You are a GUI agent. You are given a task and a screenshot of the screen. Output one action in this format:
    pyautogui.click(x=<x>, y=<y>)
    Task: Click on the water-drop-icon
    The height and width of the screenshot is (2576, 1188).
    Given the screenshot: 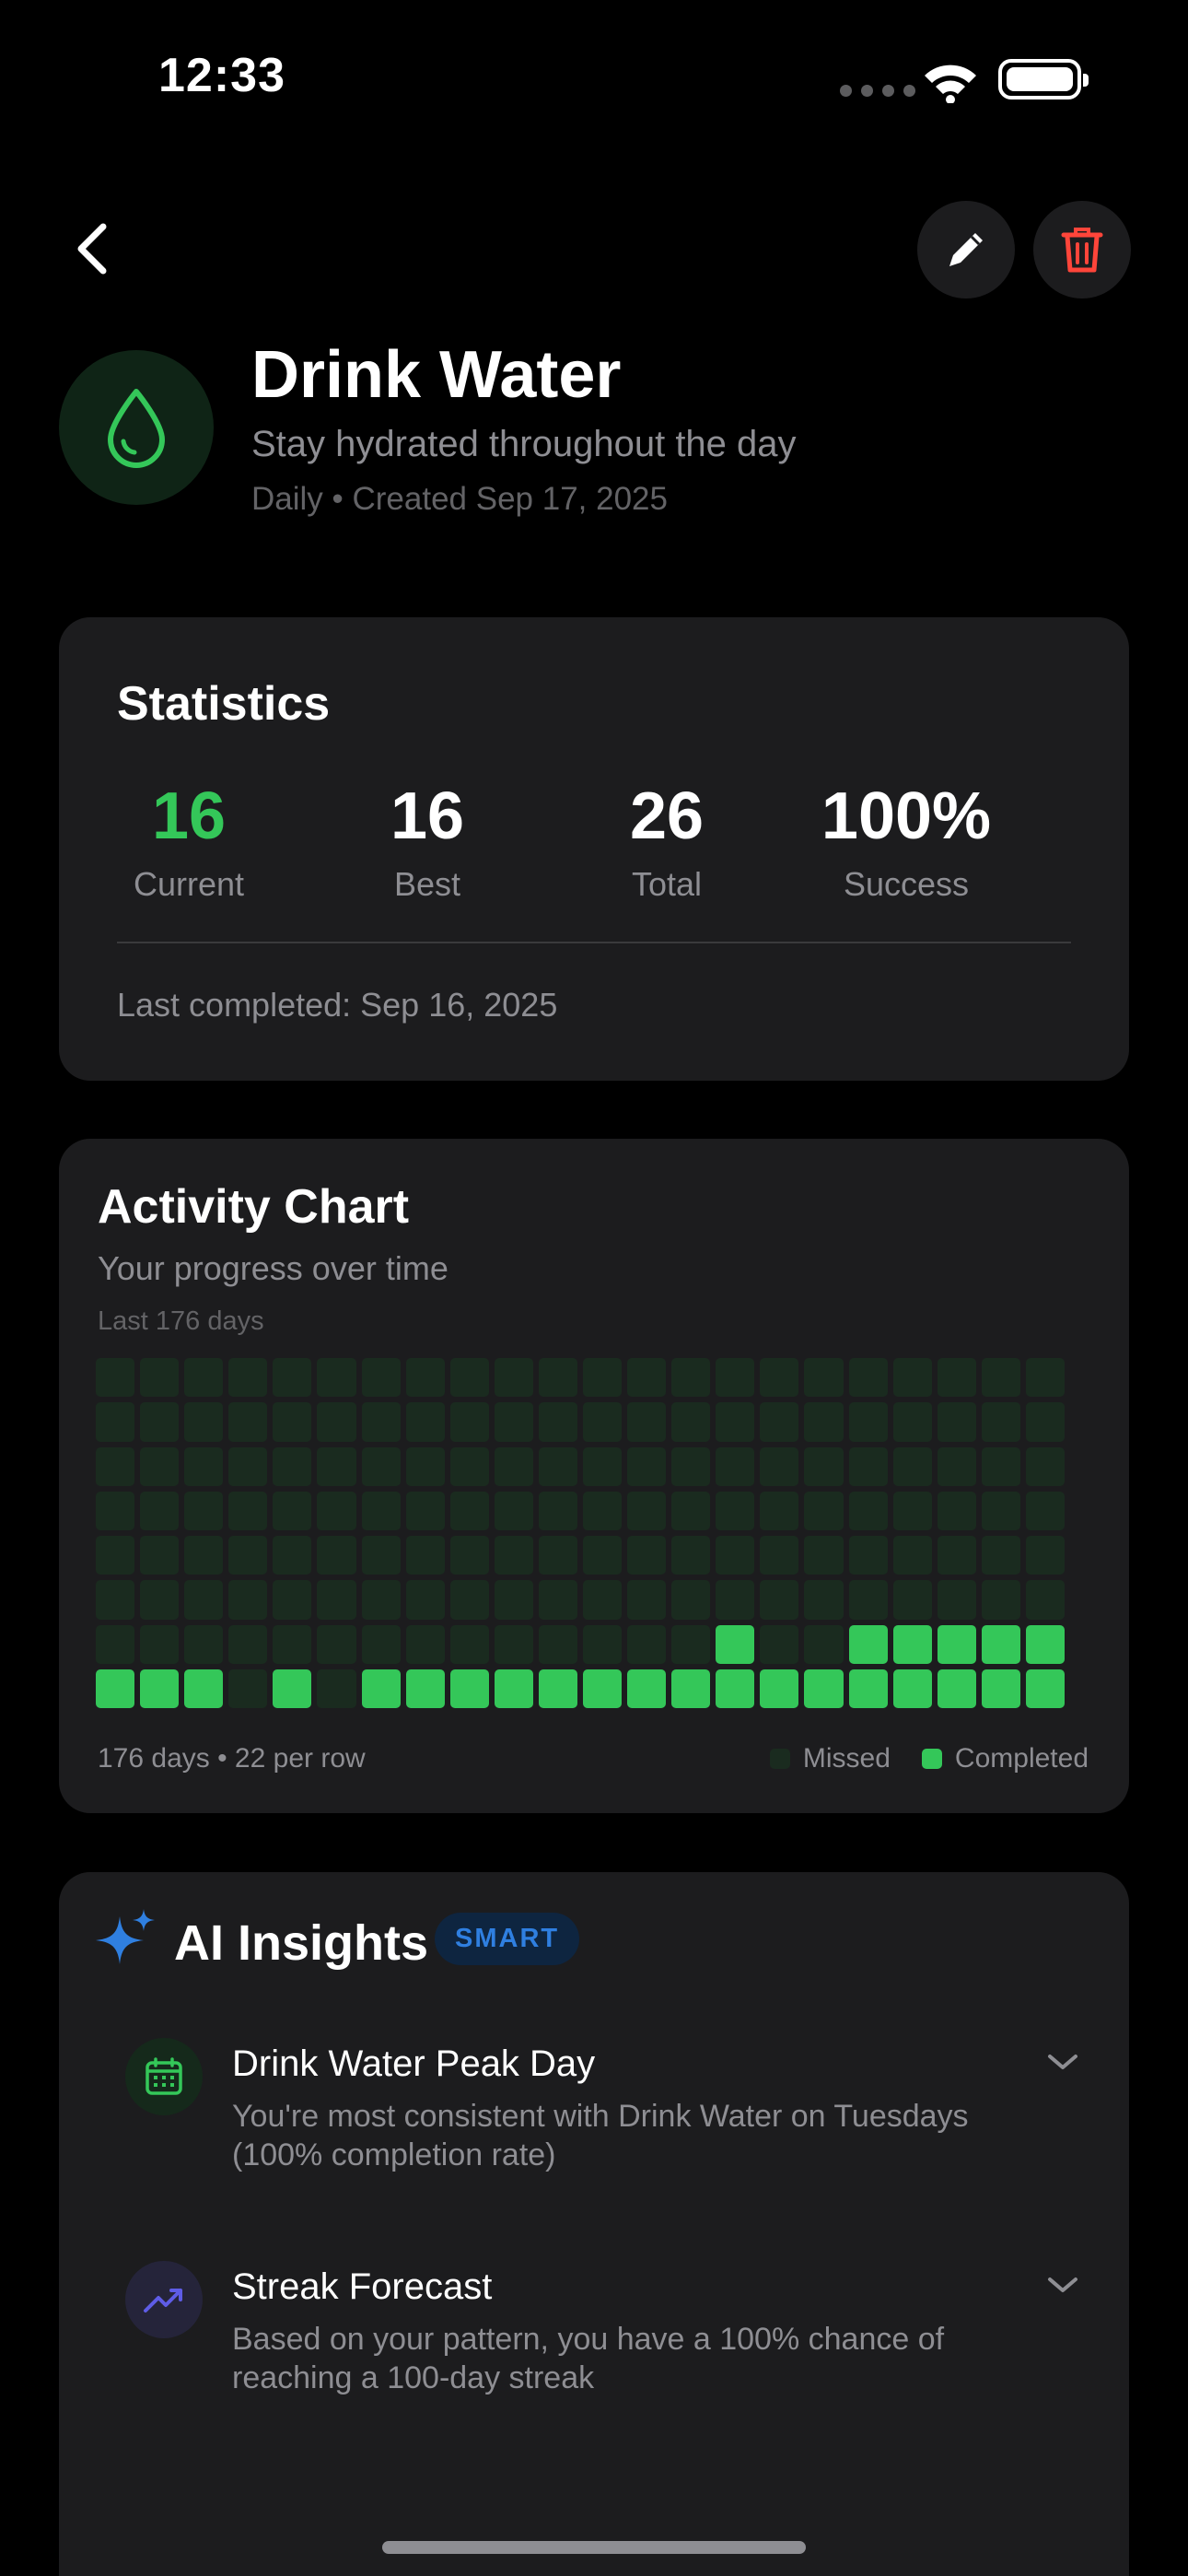 What is the action you would take?
    pyautogui.click(x=136, y=428)
    